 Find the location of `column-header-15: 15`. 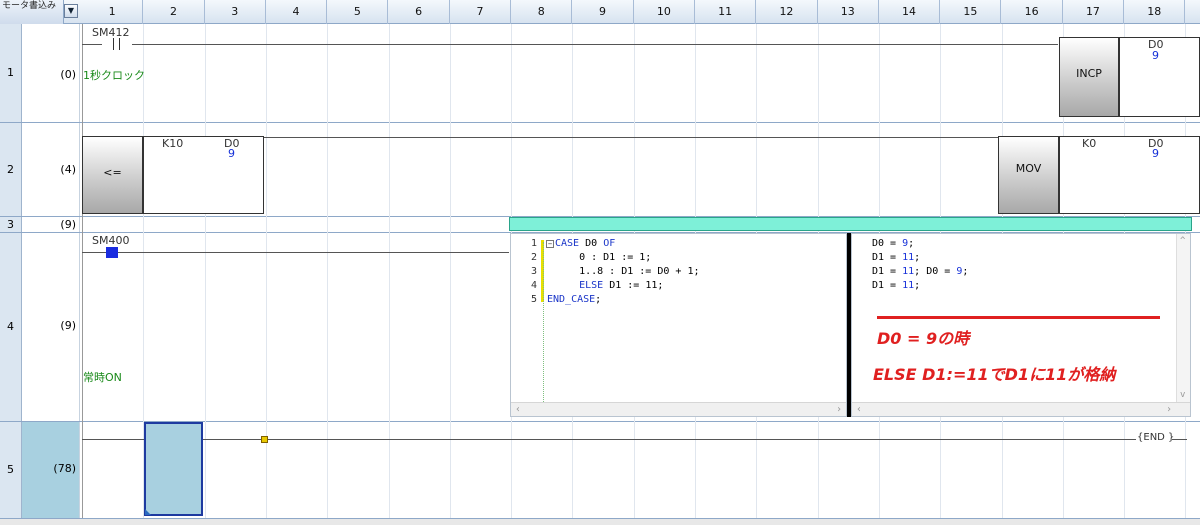

column-header-15: 15 is located at coordinates (971, 12).